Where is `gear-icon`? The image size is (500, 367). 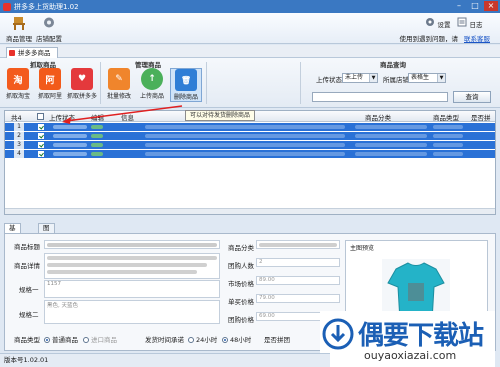
gear-icon is located at coordinates (49, 22).